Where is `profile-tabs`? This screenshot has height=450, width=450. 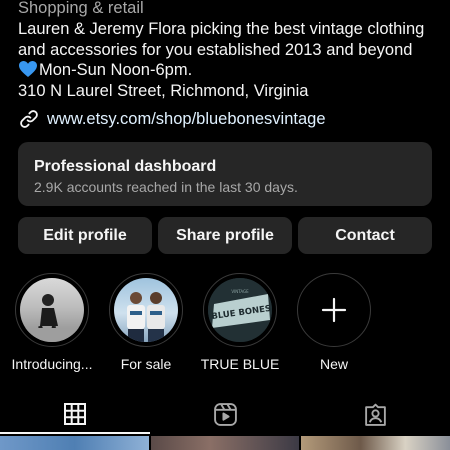 profile-tabs is located at coordinates (225, 415).